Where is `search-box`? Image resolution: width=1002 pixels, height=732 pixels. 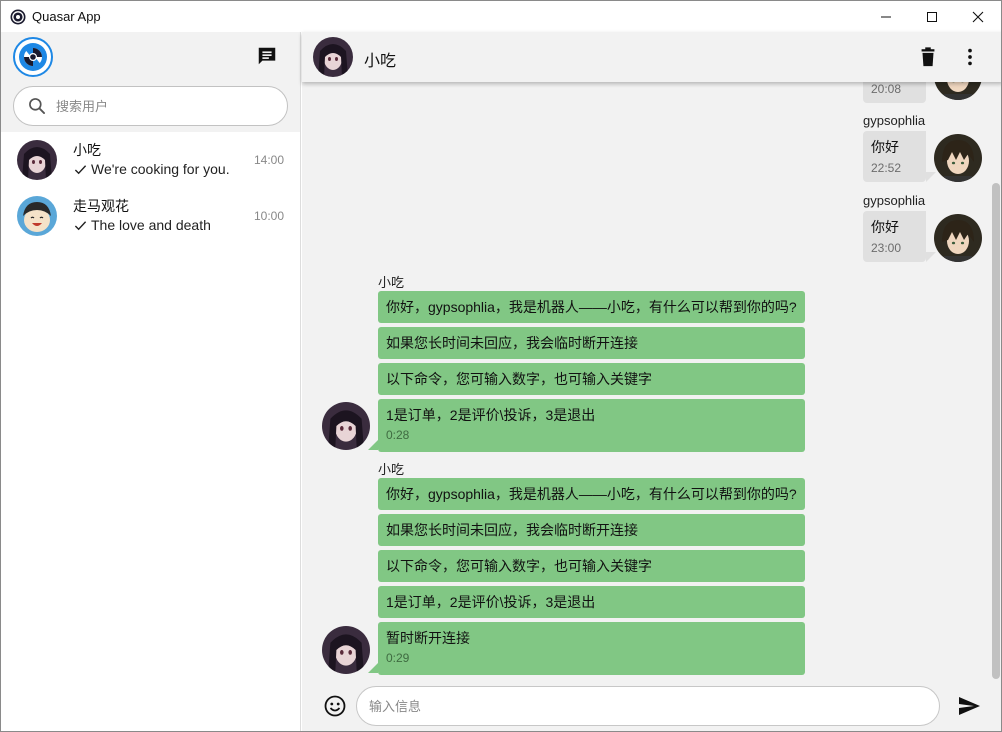 search-box is located at coordinates (150, 106).